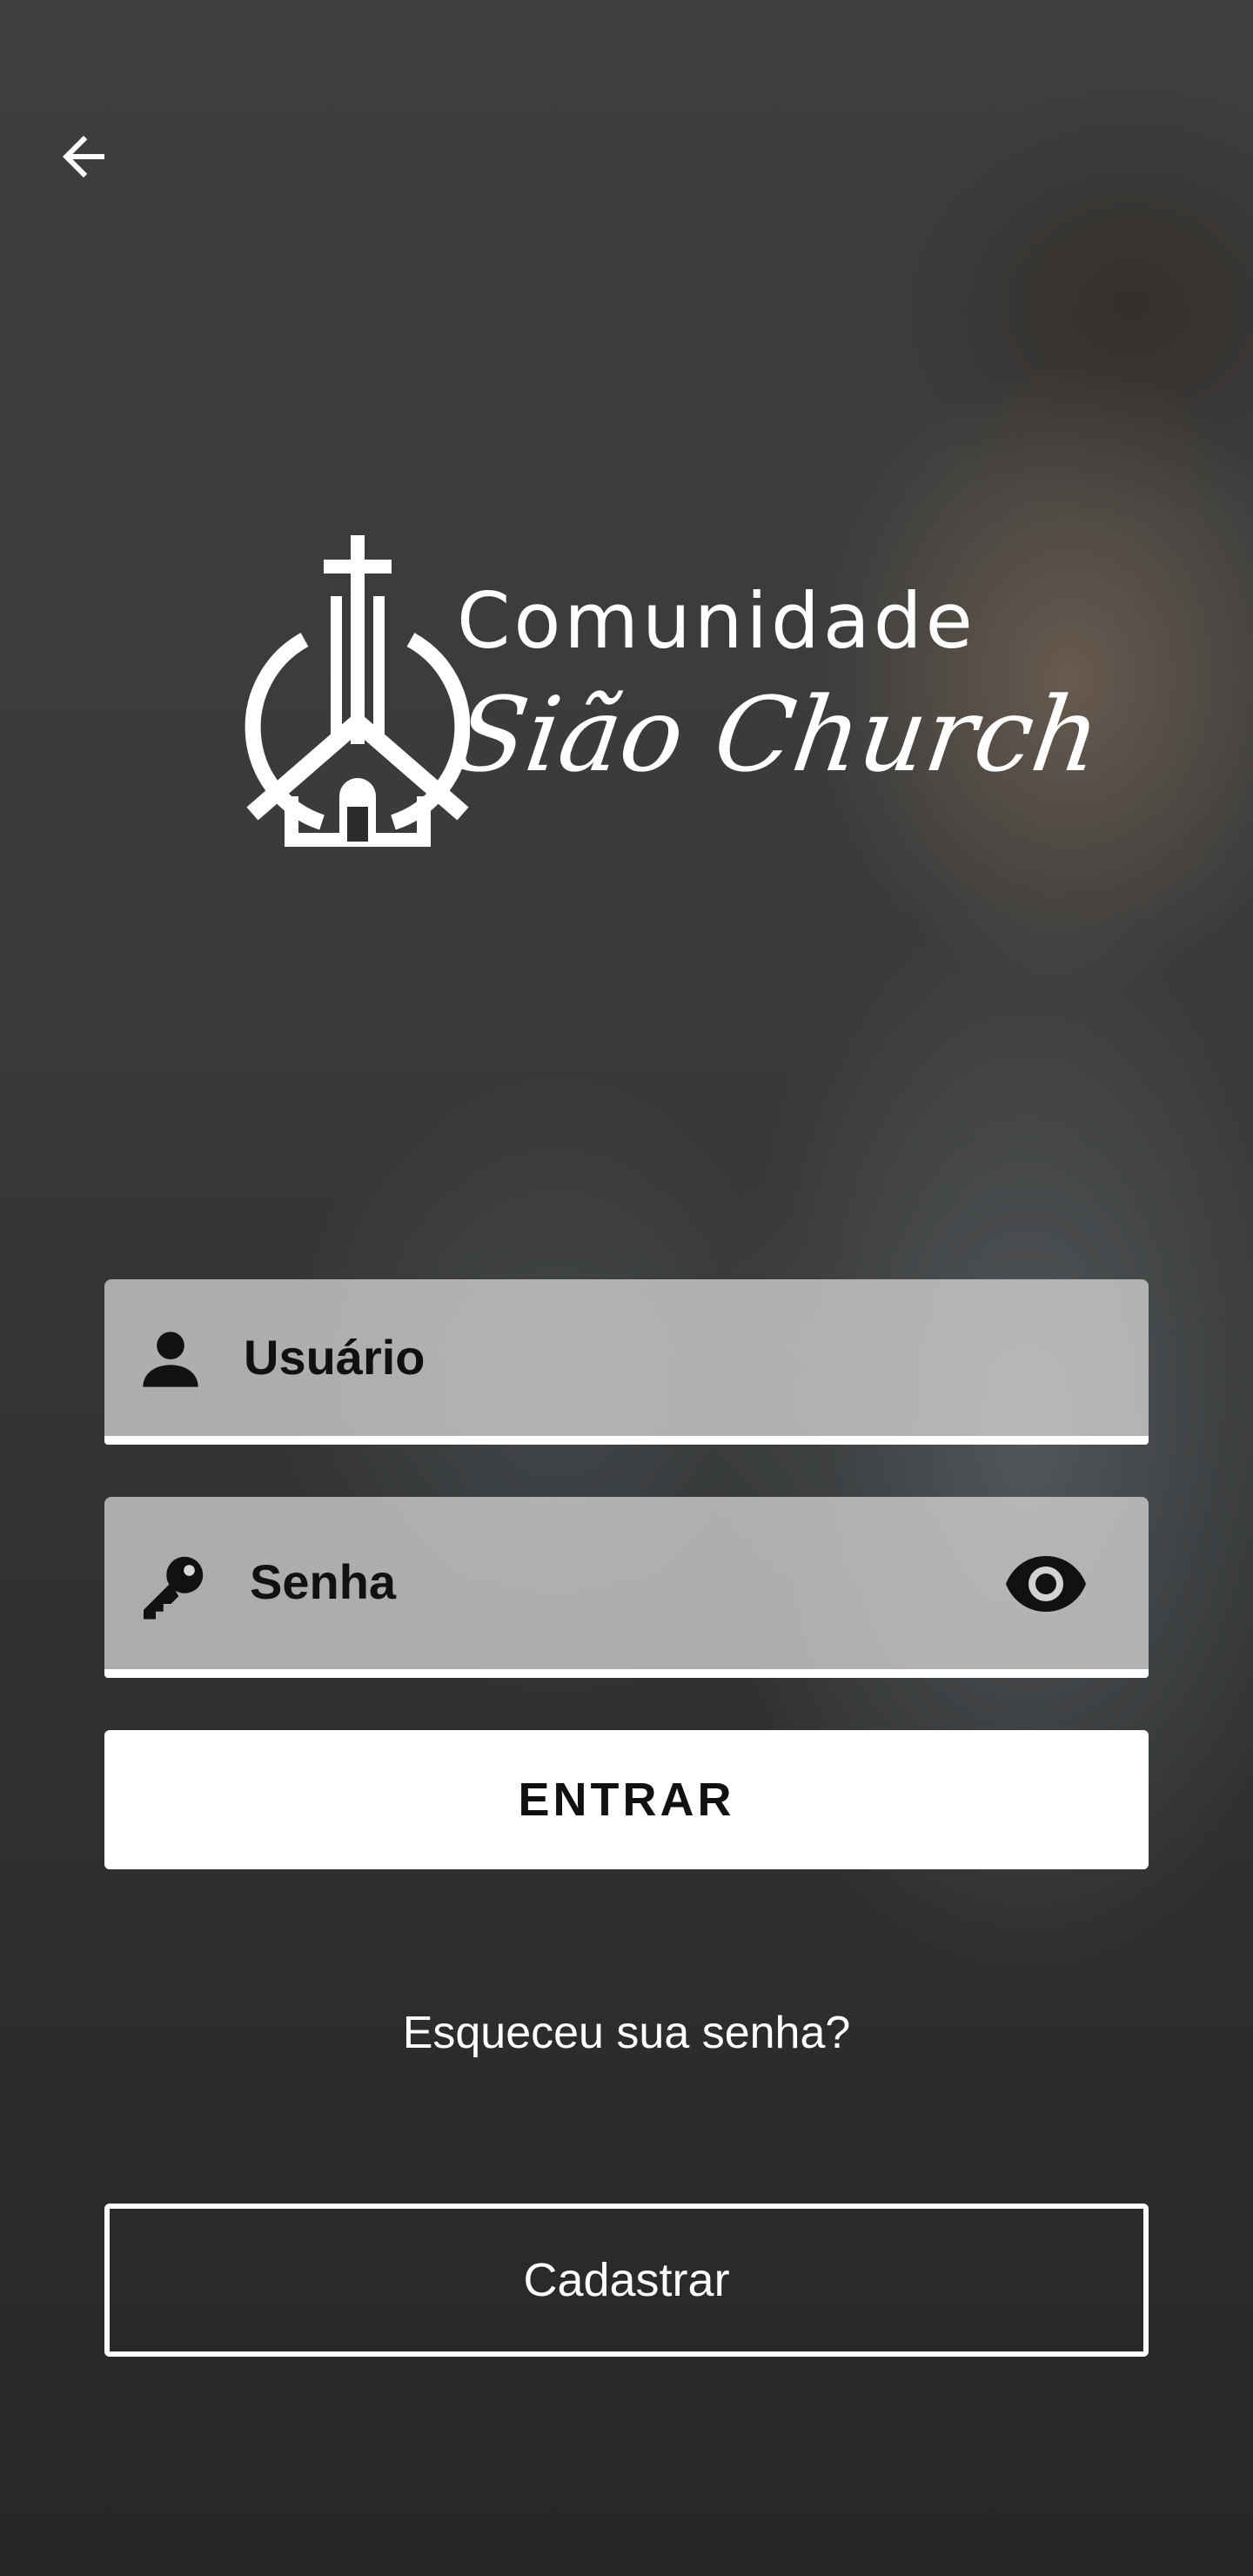 The height and width of the screenshot is (2576, 1253). What do you see at coordinates (626, 1362) in the screenshot?
I see `username-field: Usuário` at bounding box center [626, 1362].